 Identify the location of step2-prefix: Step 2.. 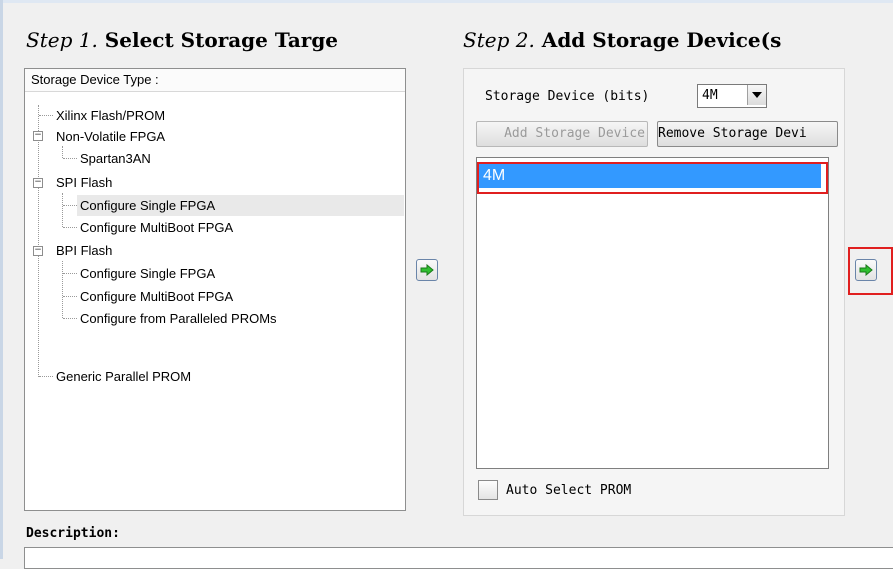
(499, 40).